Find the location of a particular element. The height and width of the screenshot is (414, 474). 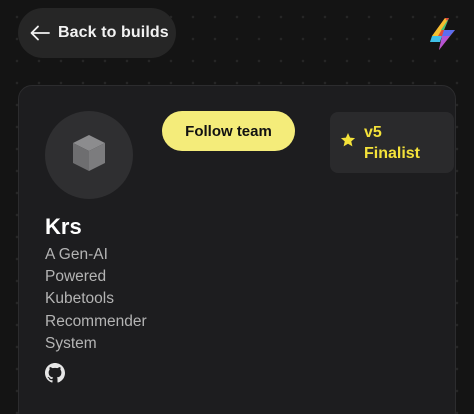

description-line: A Gen-AI is located at coordinates (76, 254).